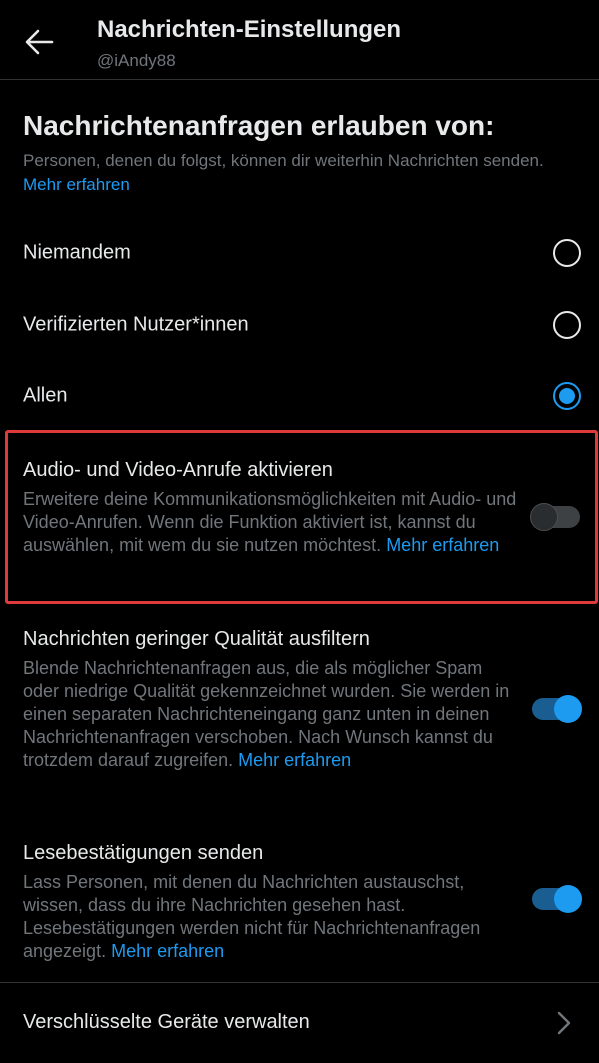 The width and height of the screenshot is (599, 1063). What do you see at coordinates (136, 324) in the screenshot?
I see `radio-option-label: Verifizierten Nutzer*innen` at bounding box center [136, 324].